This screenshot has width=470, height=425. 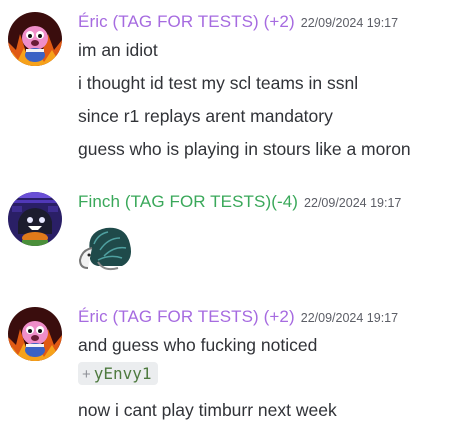 What do you see at coordinates (205, 116) in the screenshot?
I see `message-text: since r1 replays arent mandatory` at bounding box center [205, 116].